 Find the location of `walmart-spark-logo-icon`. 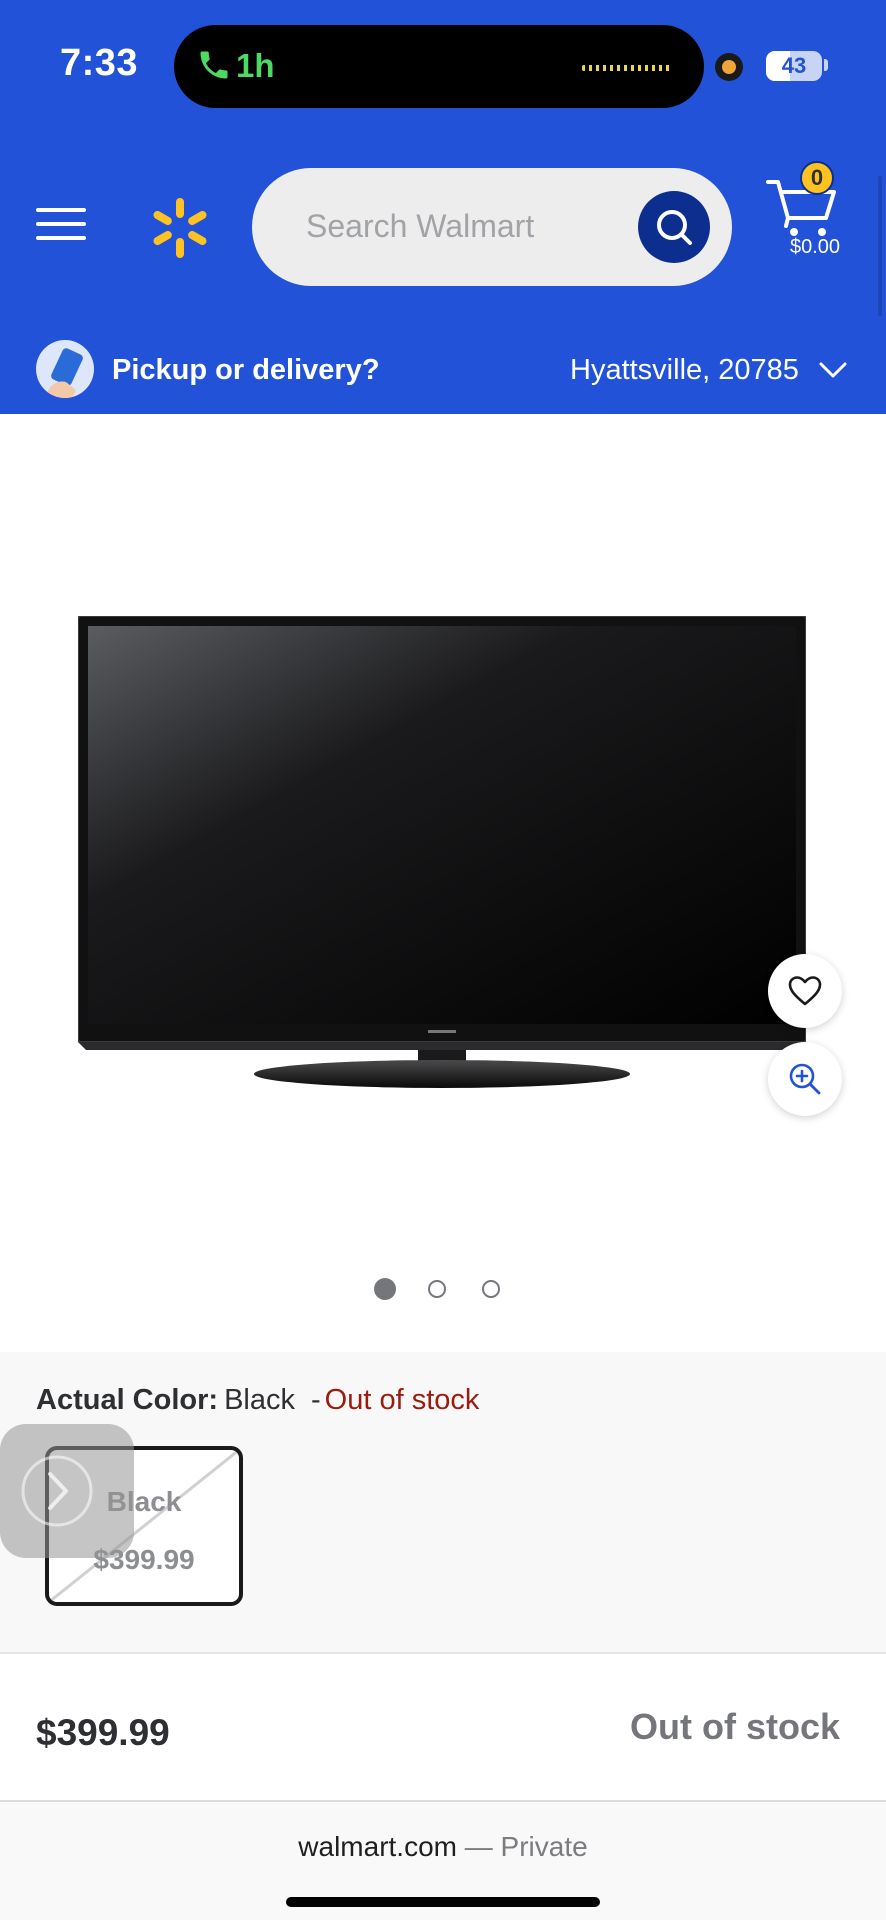

walmart-spark-logo-icon is located at coordinates (180, 228).